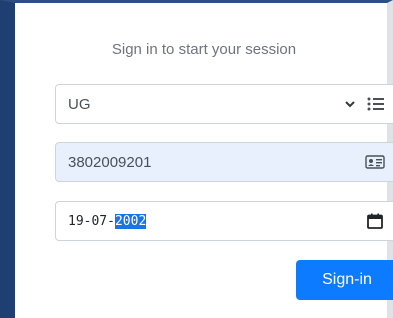 The image size is (393, 318). I want to click on login-title: Sign in to start your session, so click(204, 49).